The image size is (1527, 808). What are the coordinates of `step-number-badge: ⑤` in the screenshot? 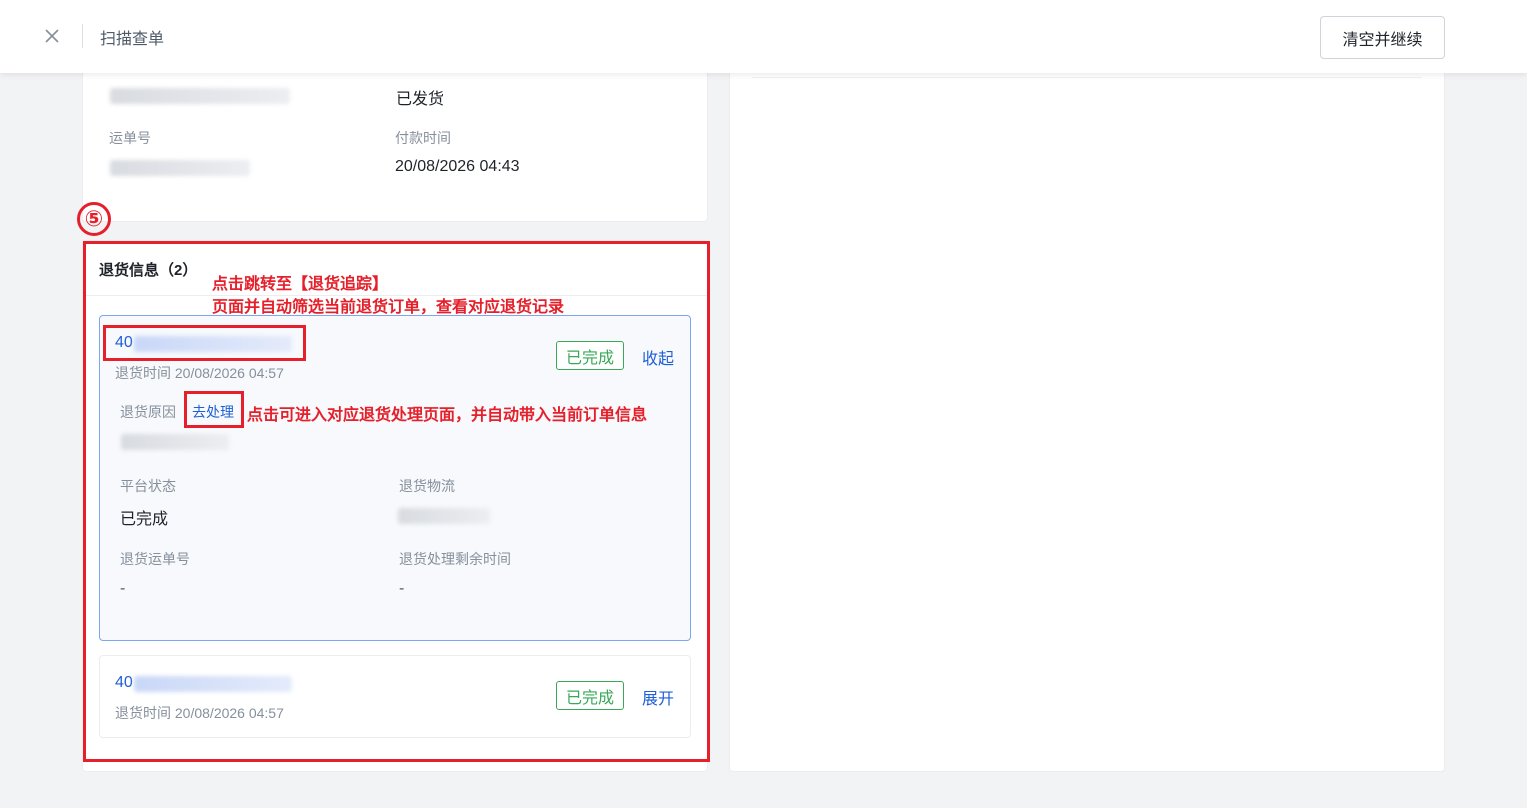 It's located at (94, 219).